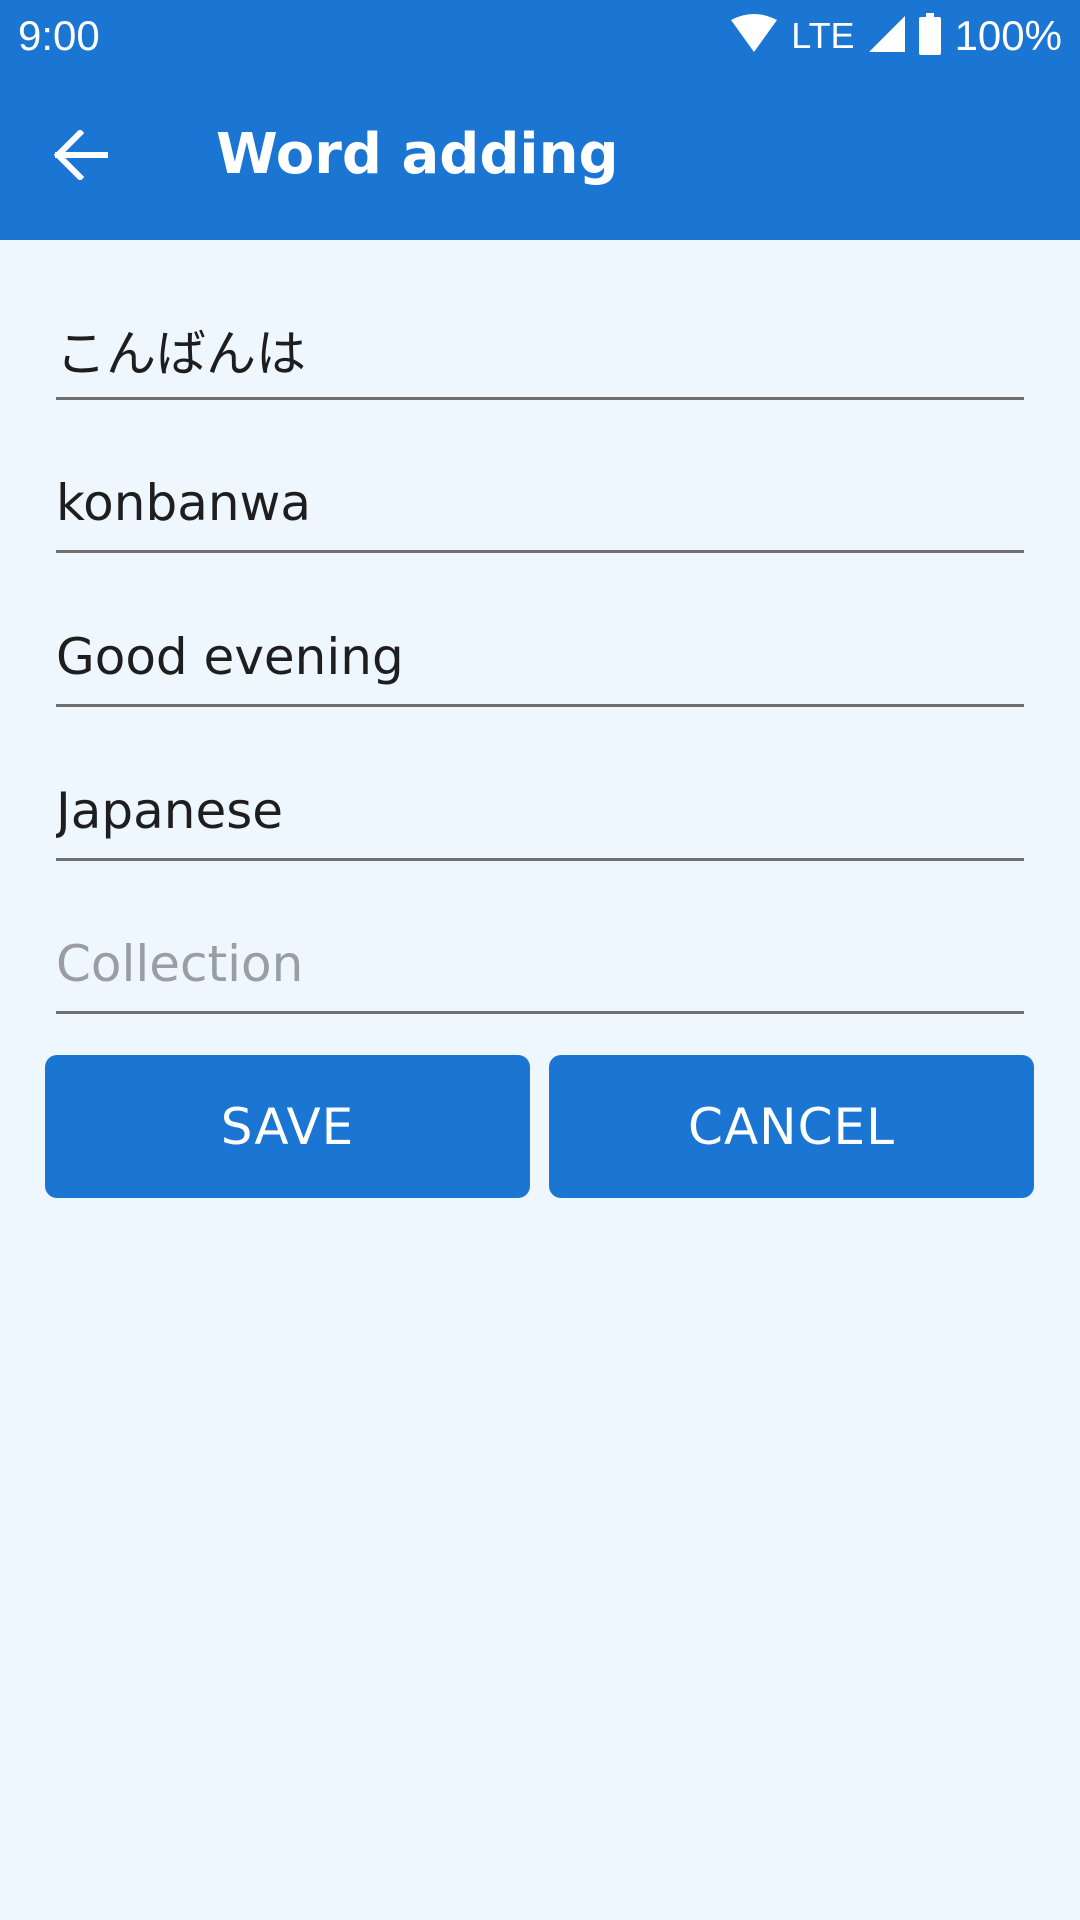  I want to click on transcription-field, so click(540, 496).